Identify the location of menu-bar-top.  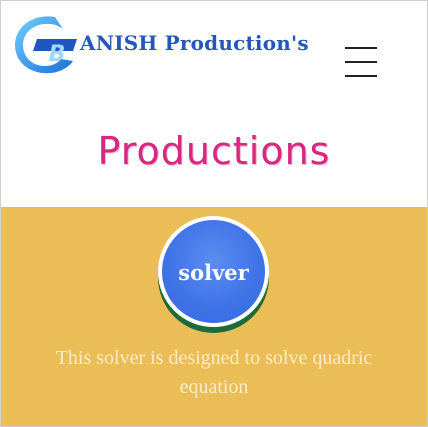
(361, 48).